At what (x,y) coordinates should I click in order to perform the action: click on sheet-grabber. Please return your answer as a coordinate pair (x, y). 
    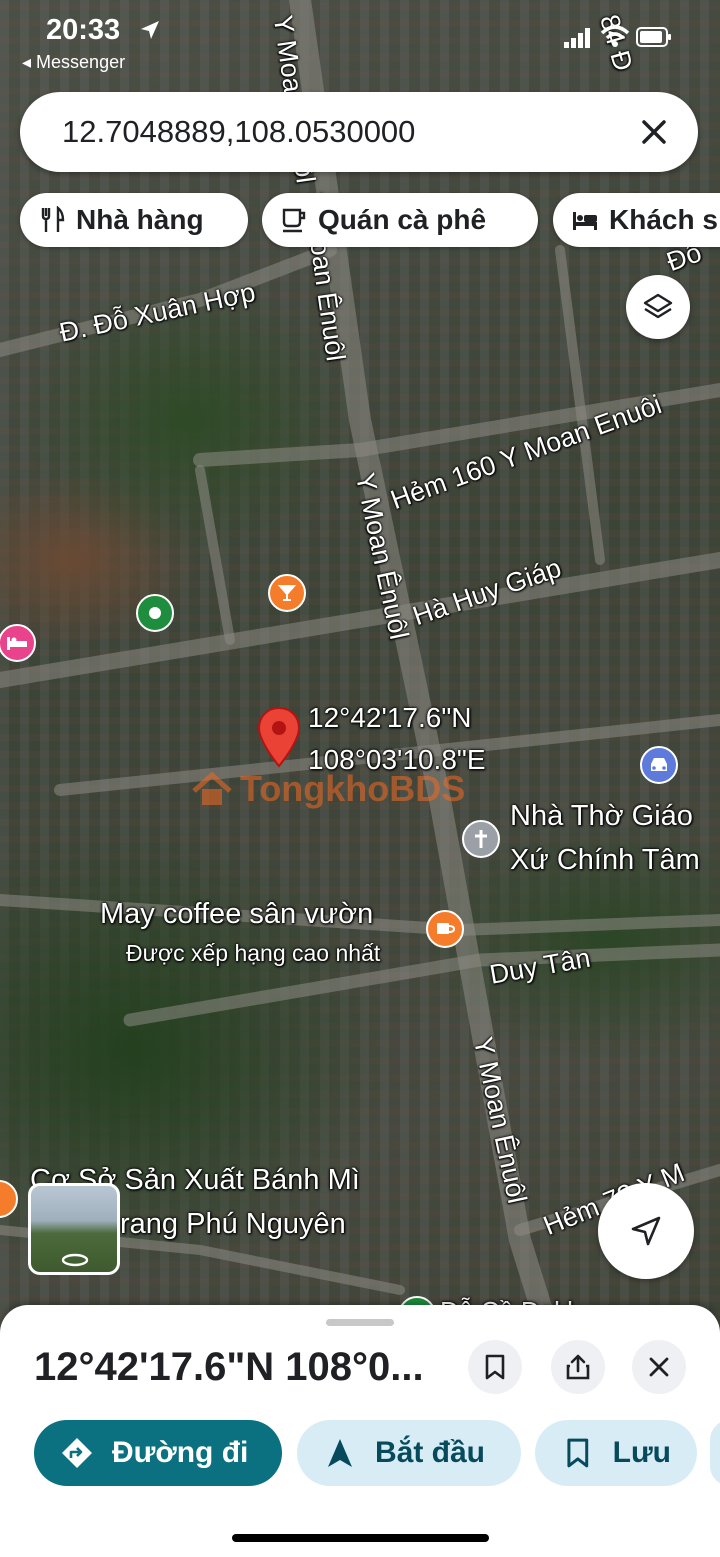
    Looking at the image, I should click on (360, 1322).